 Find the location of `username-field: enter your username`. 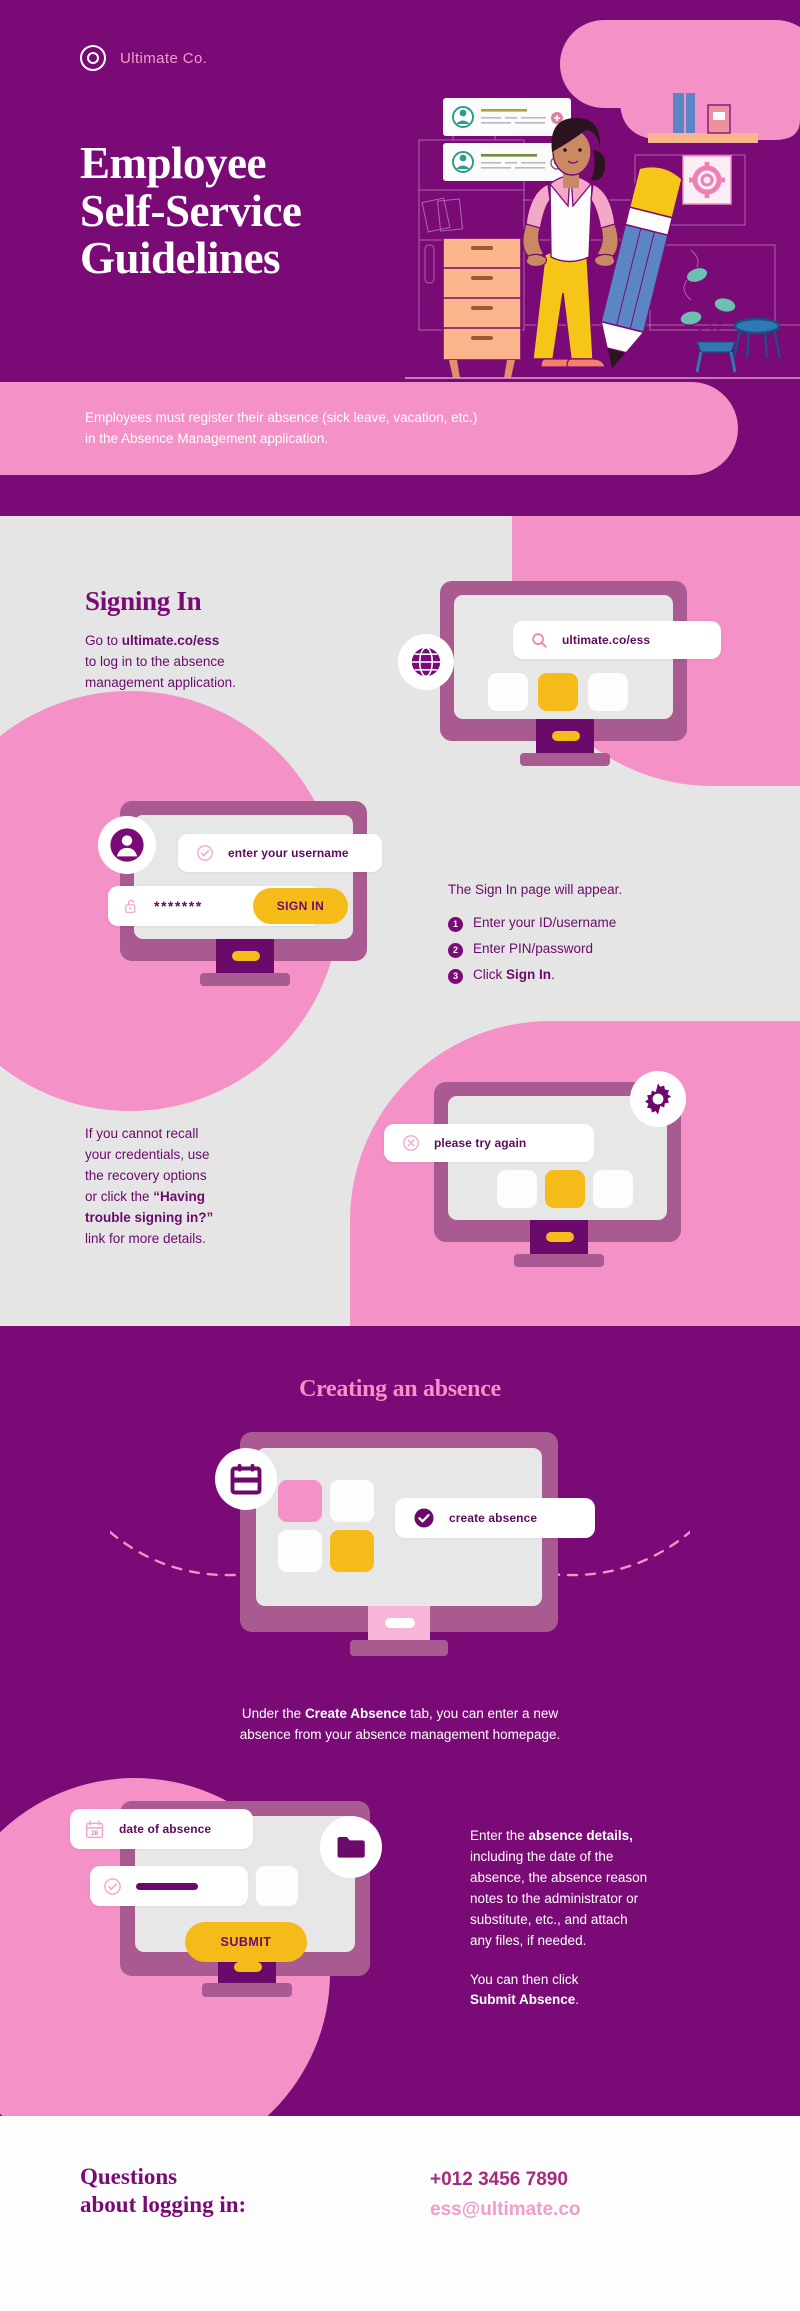

username-field: enter your username is located at coordinates (280, 853).